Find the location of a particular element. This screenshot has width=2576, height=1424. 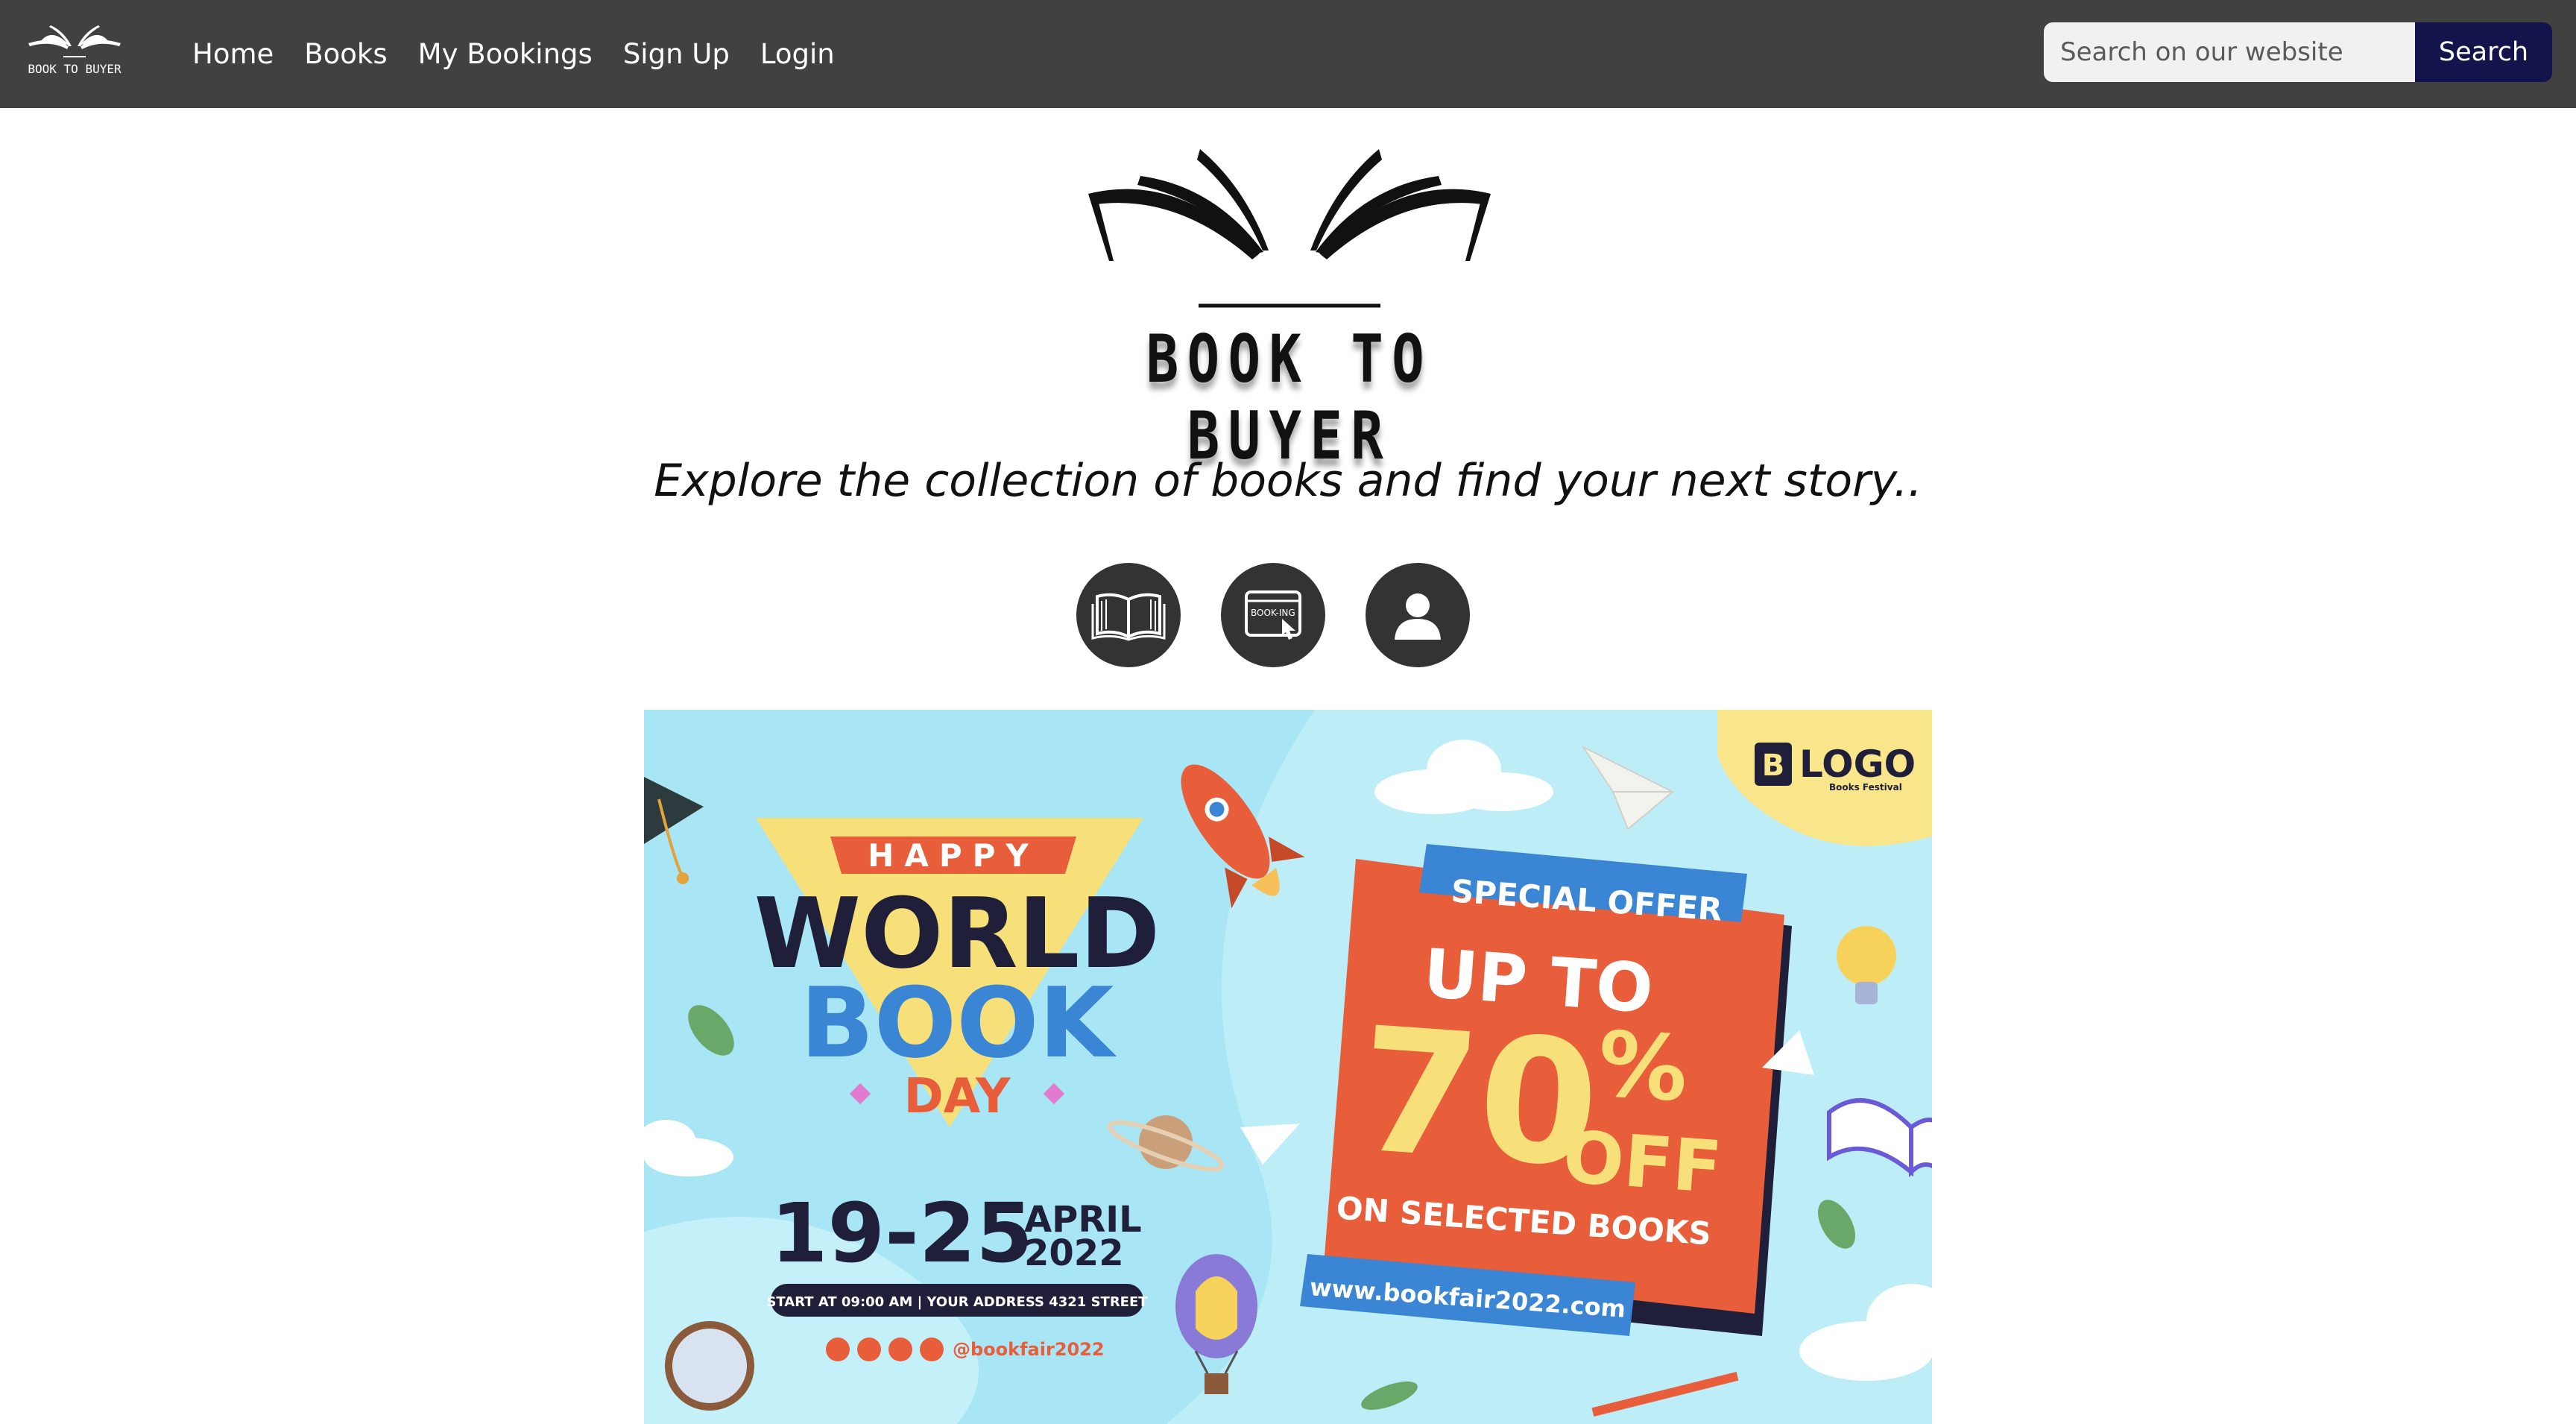

nav-books-link: Books is located at coordinates (345, 54).